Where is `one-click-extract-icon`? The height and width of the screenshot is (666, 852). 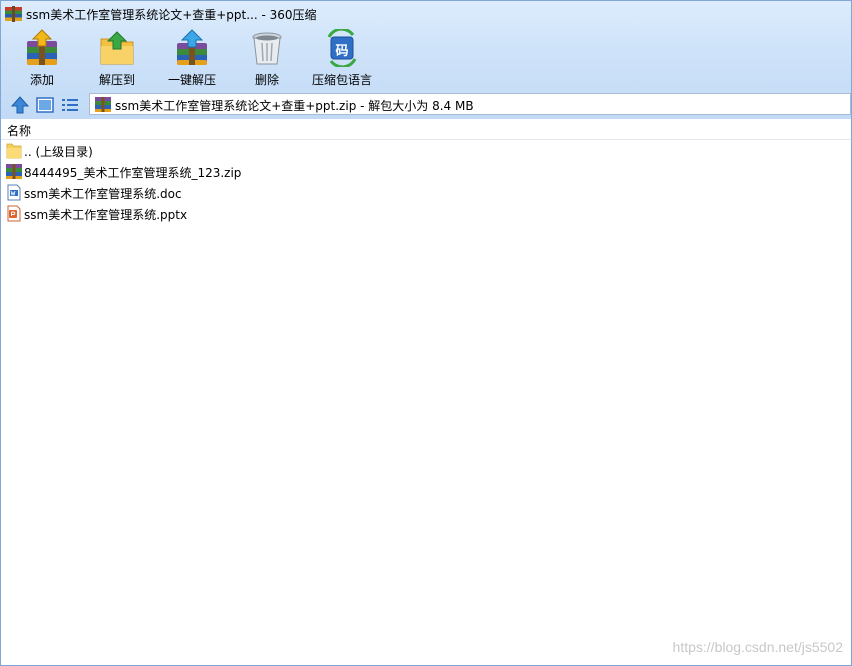 one-click-extract-icon is located at coordinates (192, 47).